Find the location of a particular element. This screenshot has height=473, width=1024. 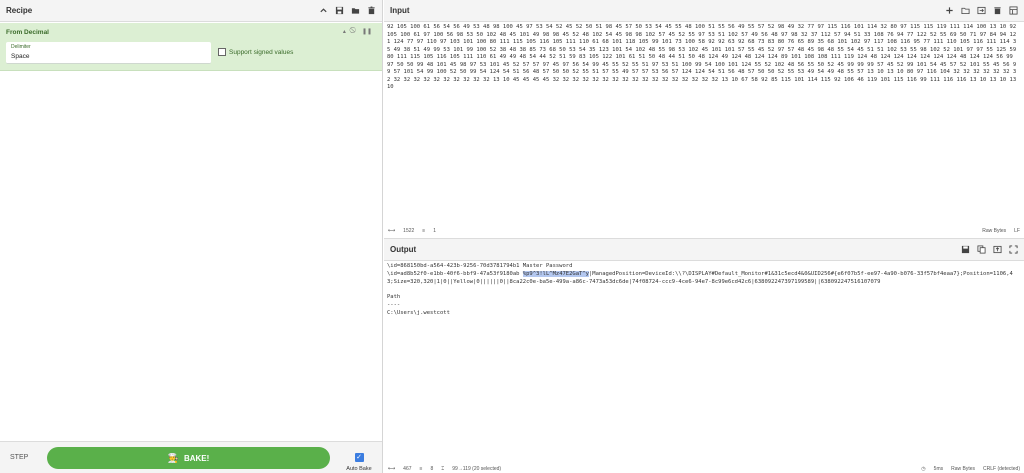

output-line: Path is located at coordinates (394, 297).